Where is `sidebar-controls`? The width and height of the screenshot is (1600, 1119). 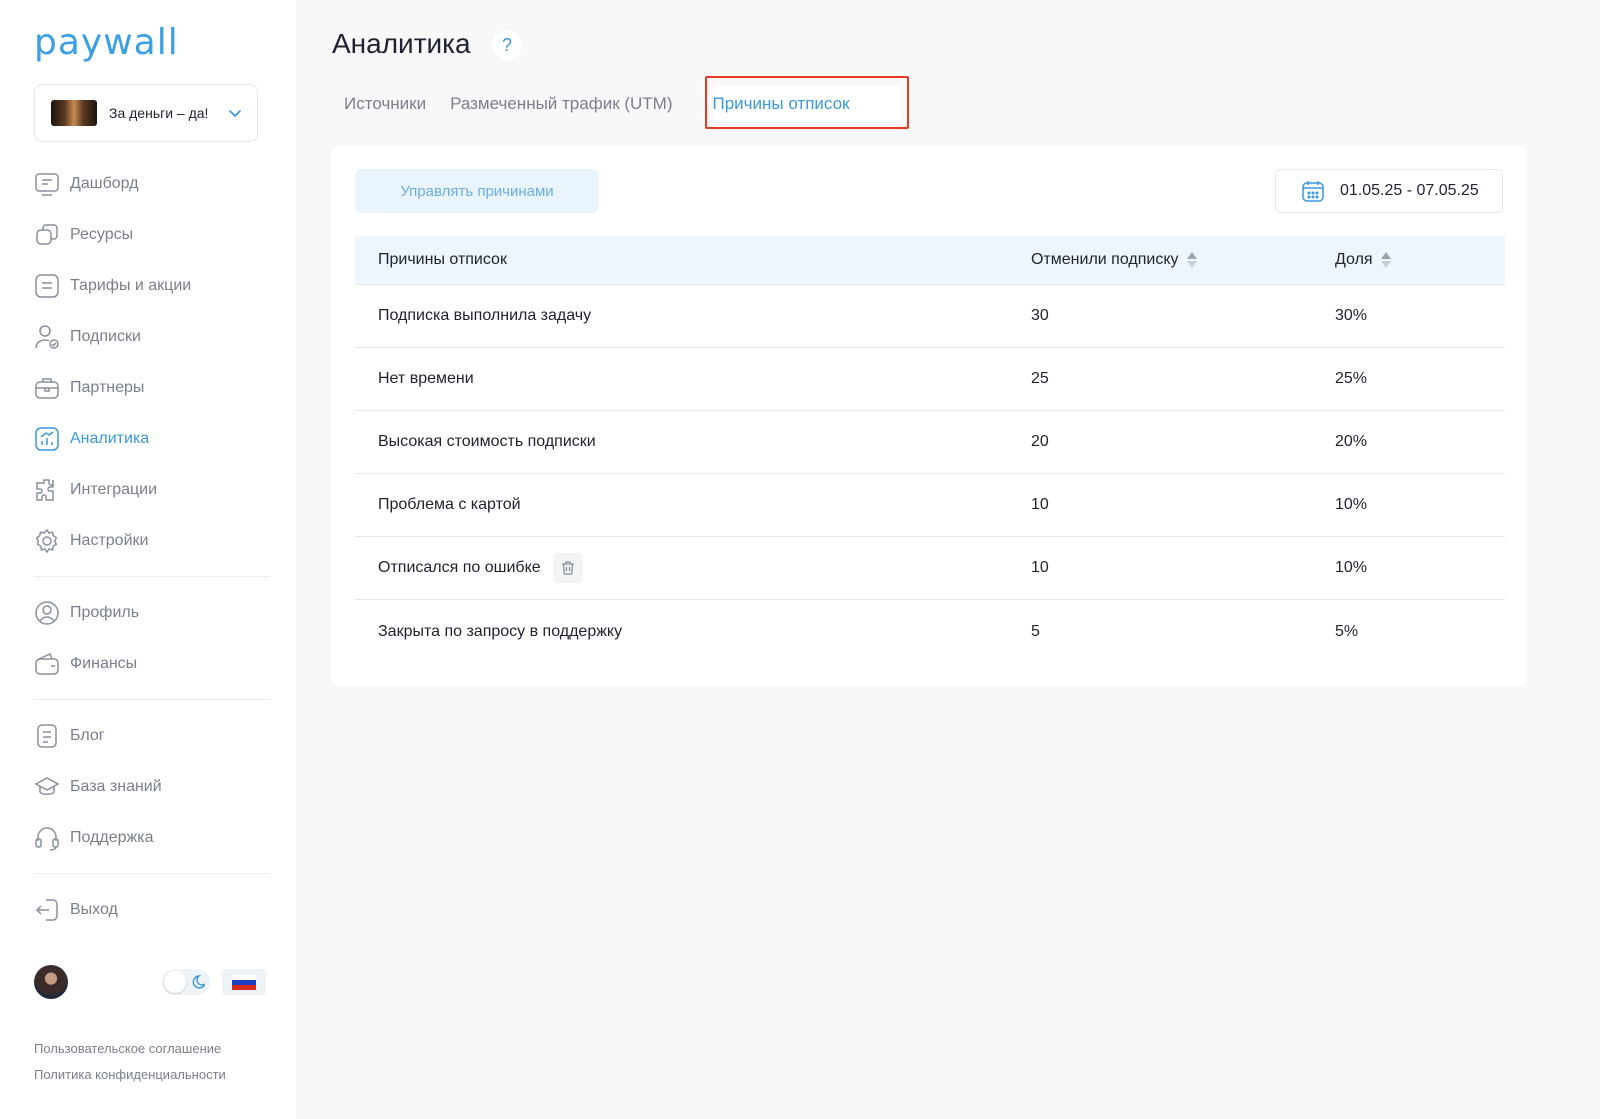 sidebar-controls is located at coordinates (152, 983).